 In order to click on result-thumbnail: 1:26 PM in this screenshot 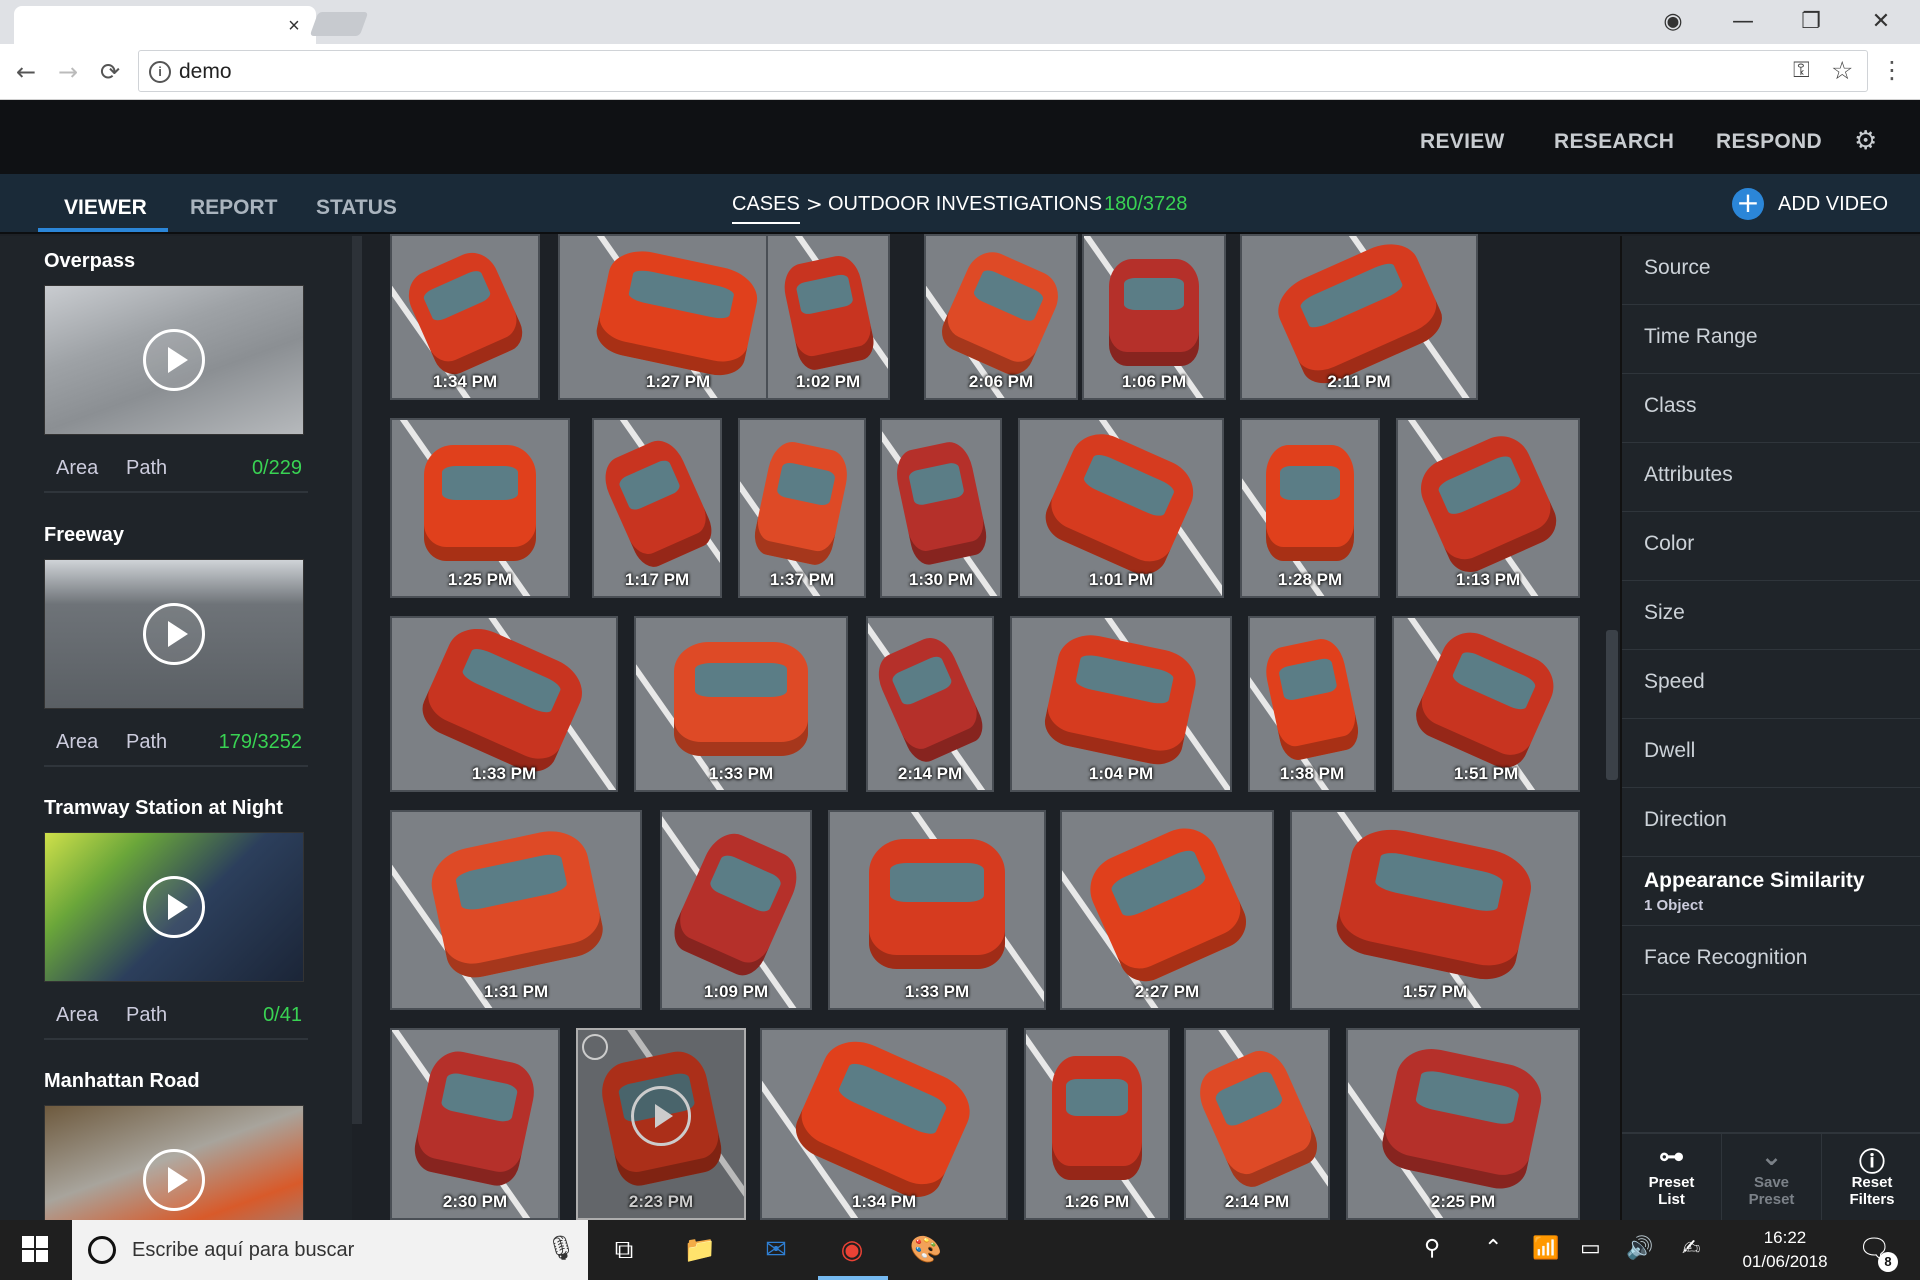, I will do `click(1097, 1124)`.